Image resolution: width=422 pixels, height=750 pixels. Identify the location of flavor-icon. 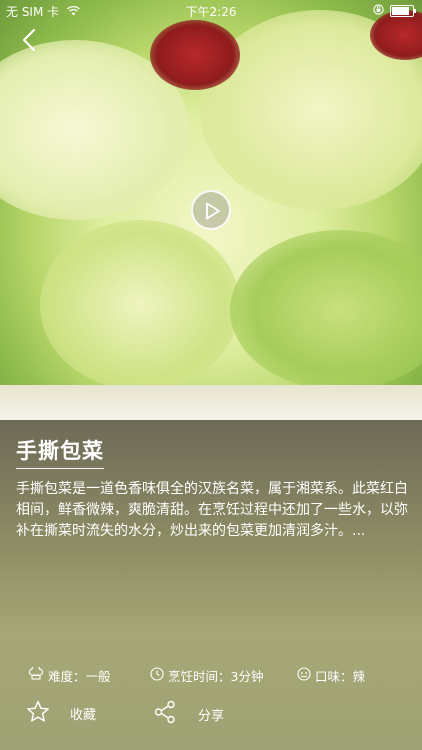
(304, 675).